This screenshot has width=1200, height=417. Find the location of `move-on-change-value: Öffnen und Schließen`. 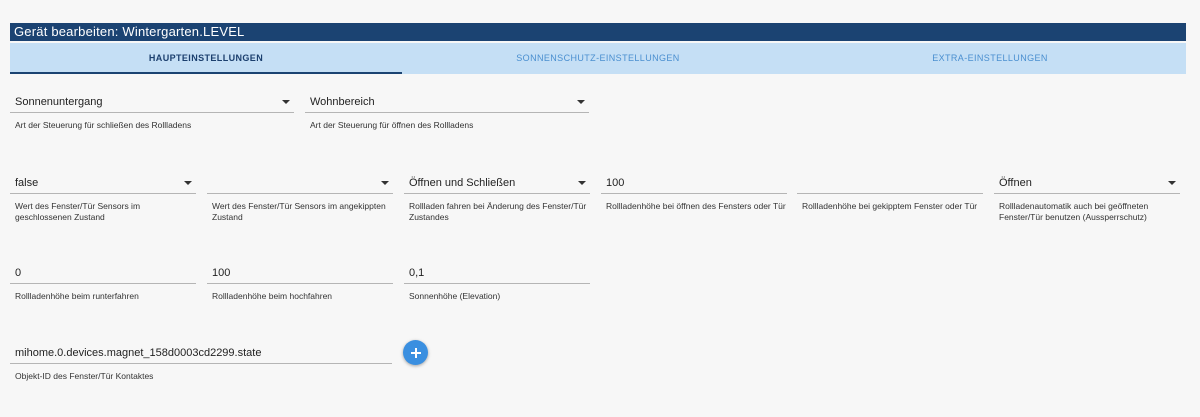

move-on-change-value: Öffnen und Schließen is located at coordinates (462, 183).